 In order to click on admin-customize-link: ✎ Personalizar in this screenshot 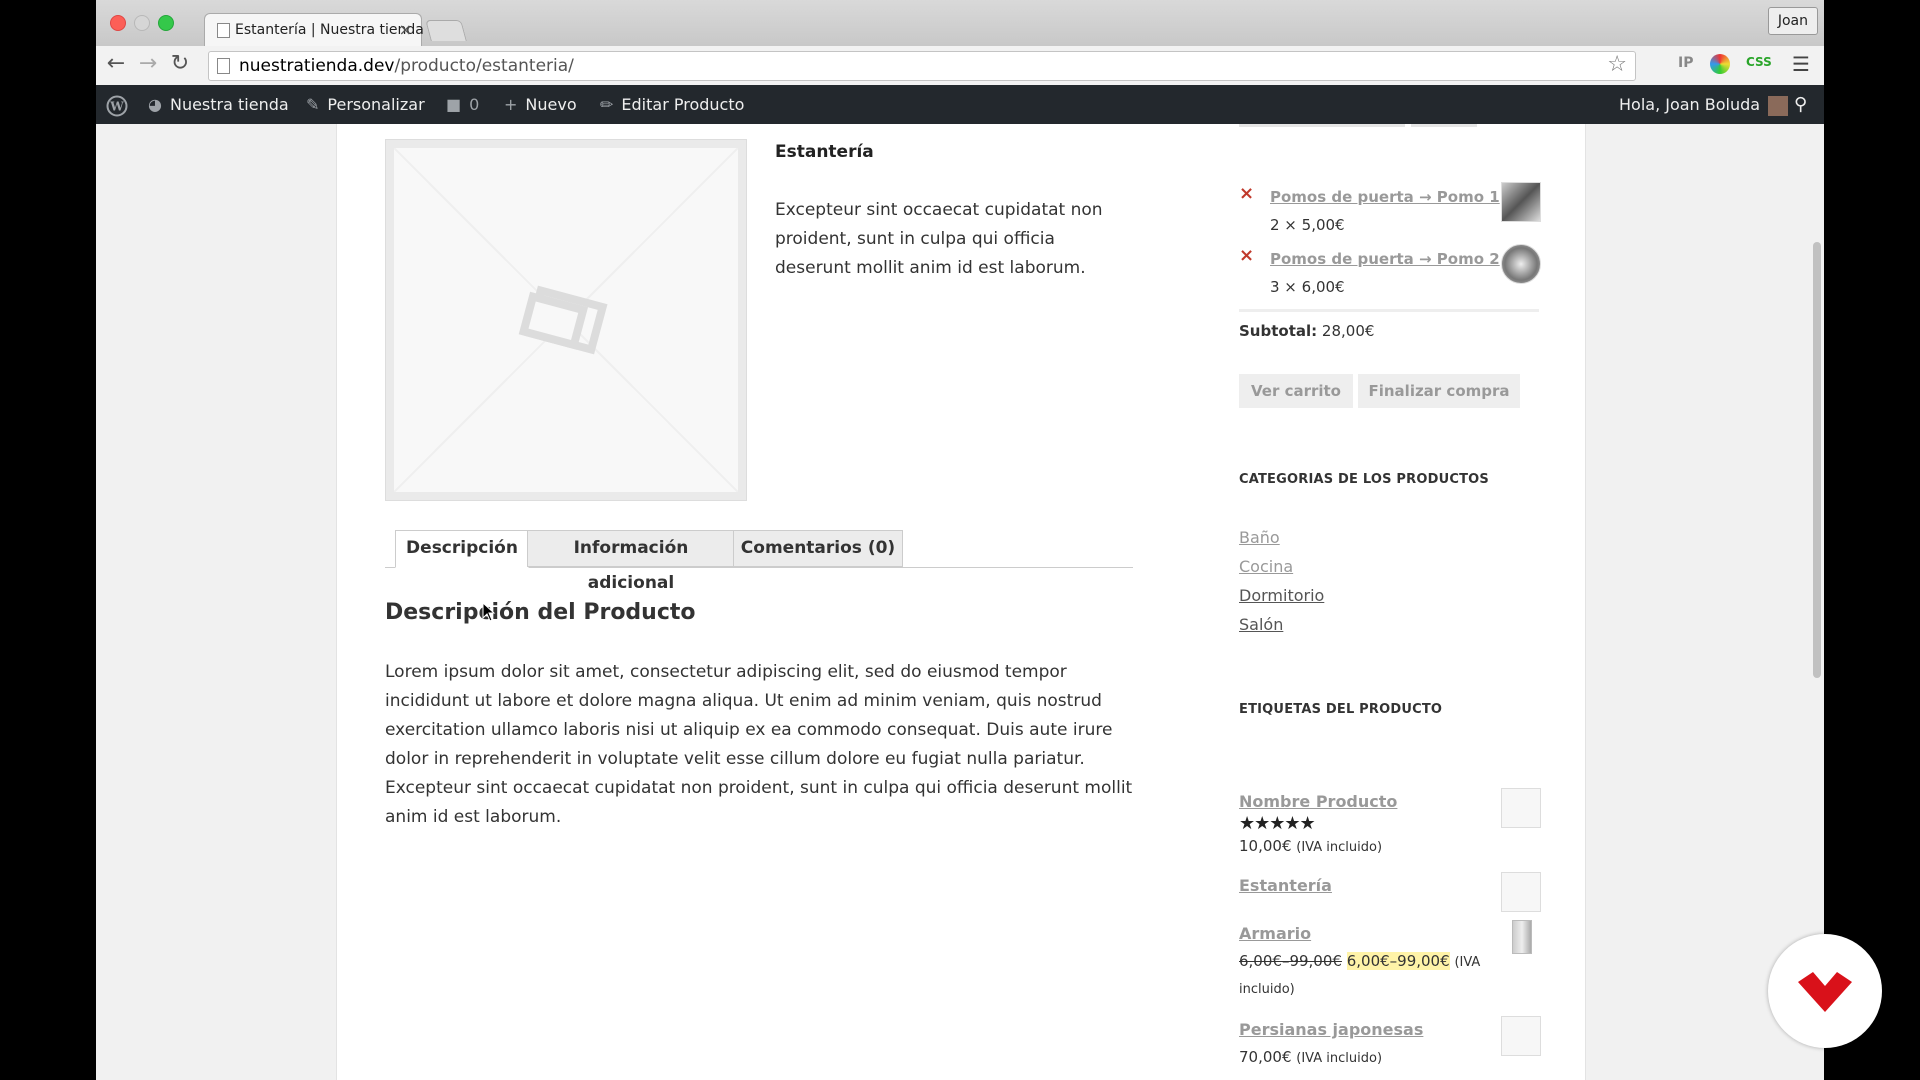, I will do `click(365, 104)`.